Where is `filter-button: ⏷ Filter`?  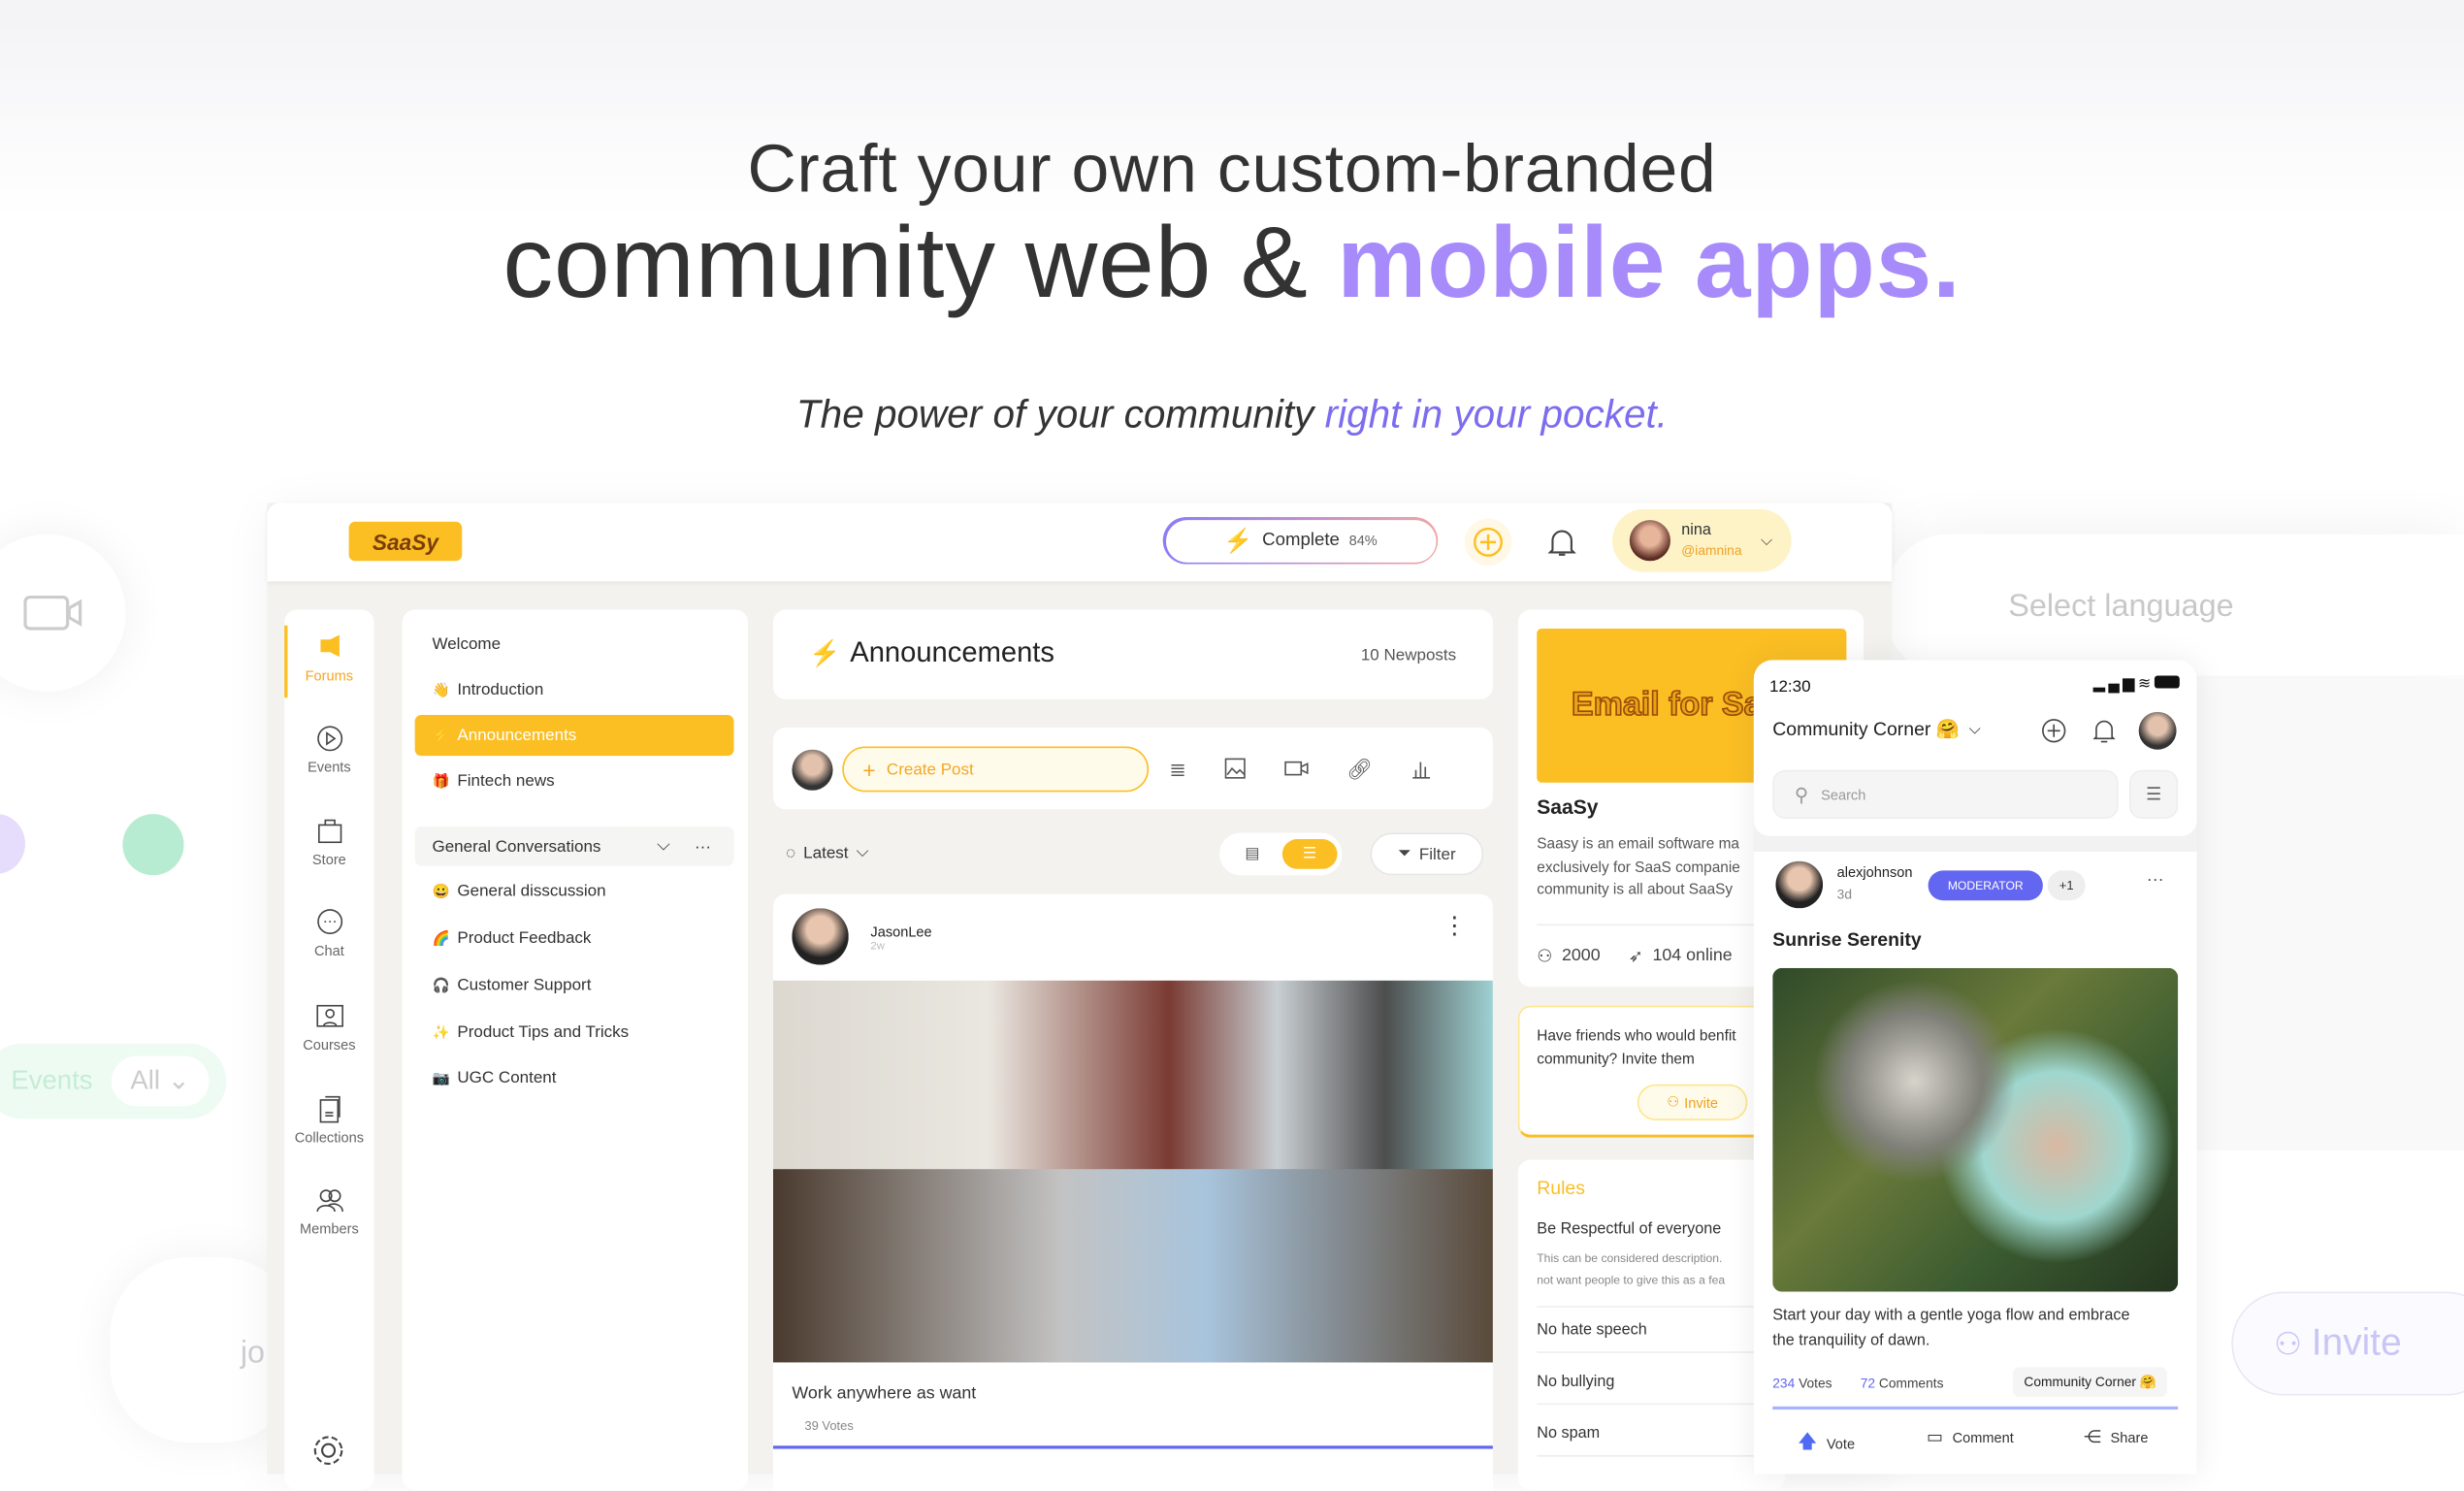
filter-button: ⏷ Filter is located at coordinates (1427, 854).